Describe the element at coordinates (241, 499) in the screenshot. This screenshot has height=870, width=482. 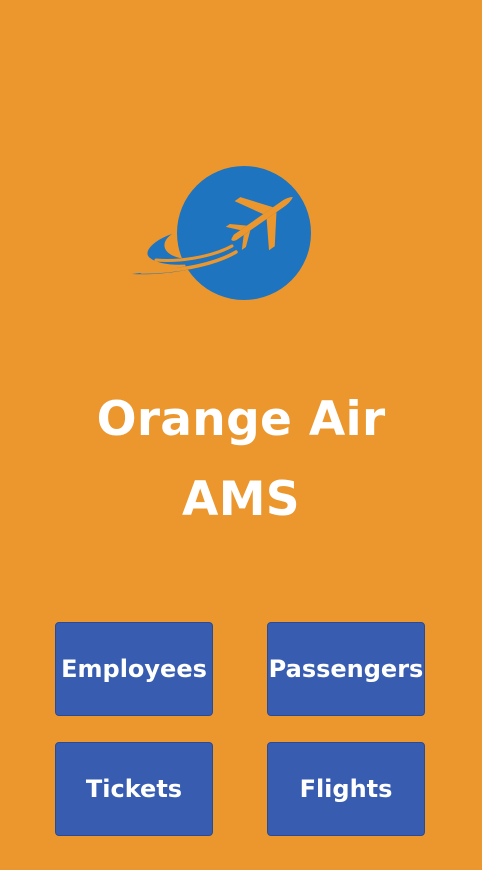
I see `app-title-line2: AMS` at that location.